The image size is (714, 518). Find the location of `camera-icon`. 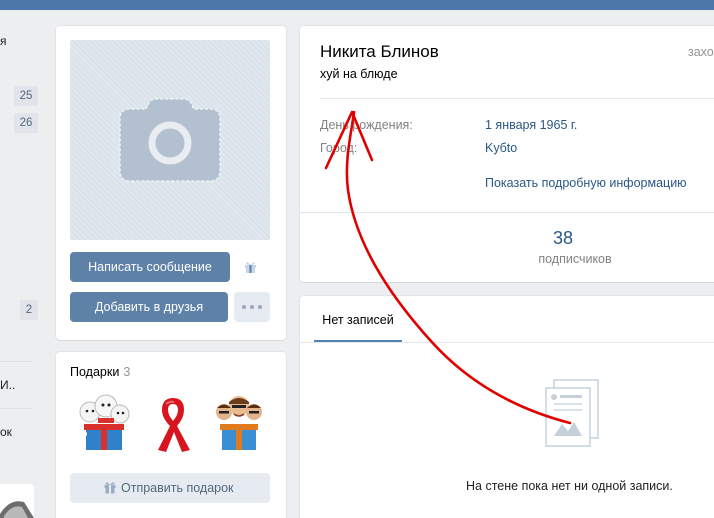

camera-icon is located at coordinates (170, 140).